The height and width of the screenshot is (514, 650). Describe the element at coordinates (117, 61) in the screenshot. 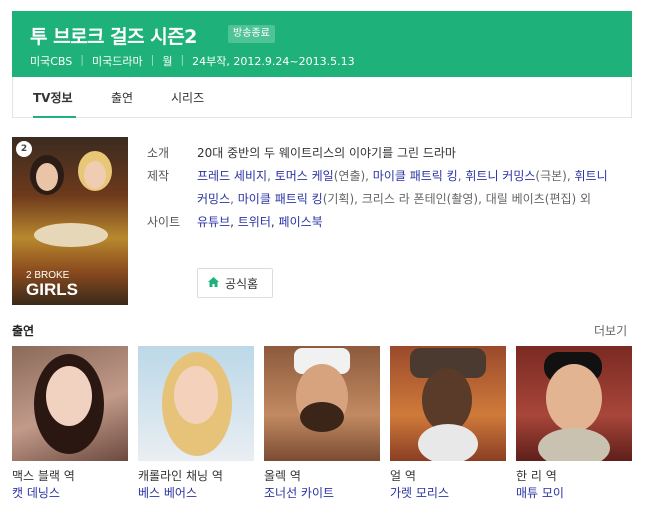

I see `meta-genre: 미국드라마` at that location.